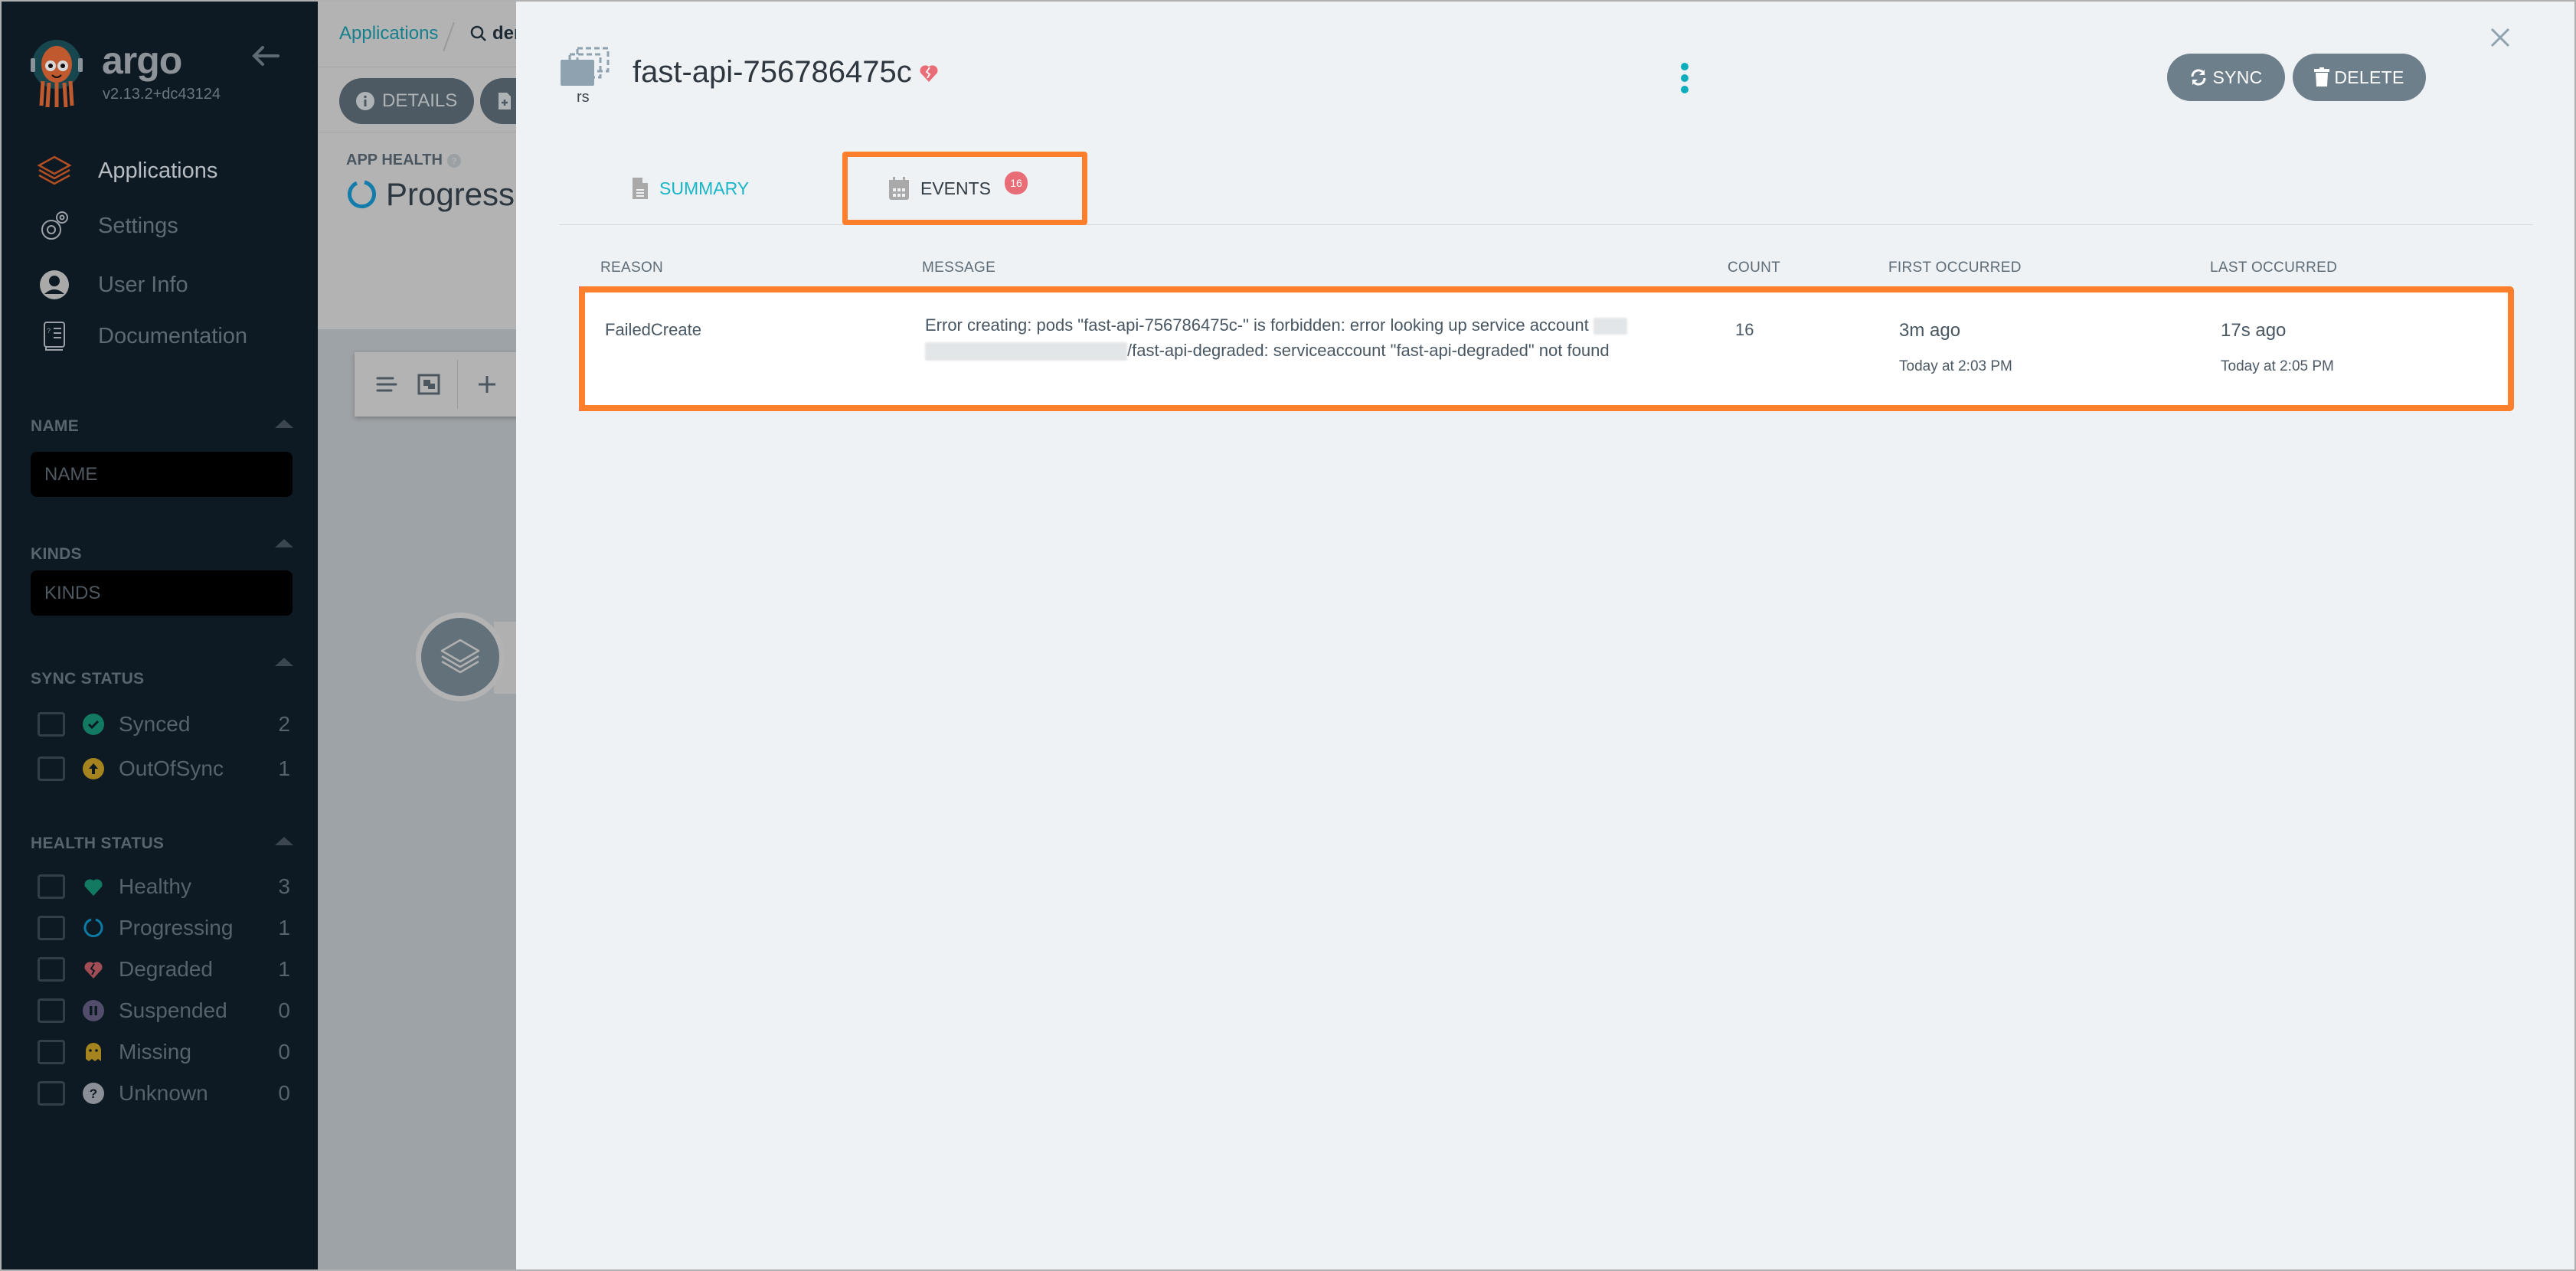 Image resolution: width=2576 pixels, height=1271 pixels. What do you see at coordinates (457, 384) in the screenshot?
I see `toolbar-separator` at bounding box center [457, 384].